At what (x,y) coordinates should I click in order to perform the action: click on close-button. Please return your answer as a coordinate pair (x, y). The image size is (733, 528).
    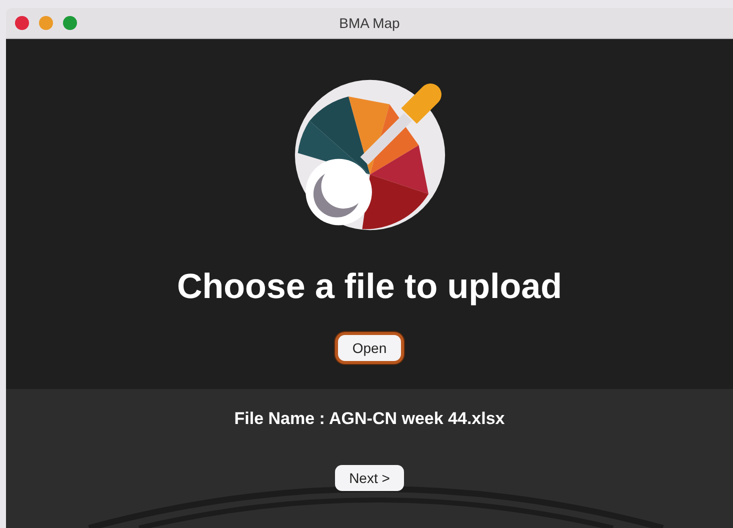
    Looking at the image, I should click on (22, 23).